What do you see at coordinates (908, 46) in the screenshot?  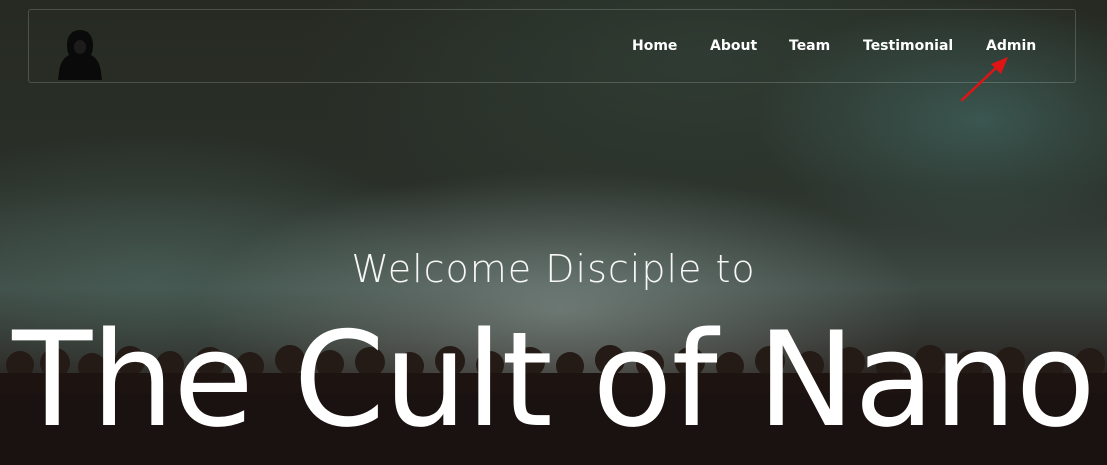 I see `nav-link-testimonial: Testimonial` at bounding box center [908, 46].